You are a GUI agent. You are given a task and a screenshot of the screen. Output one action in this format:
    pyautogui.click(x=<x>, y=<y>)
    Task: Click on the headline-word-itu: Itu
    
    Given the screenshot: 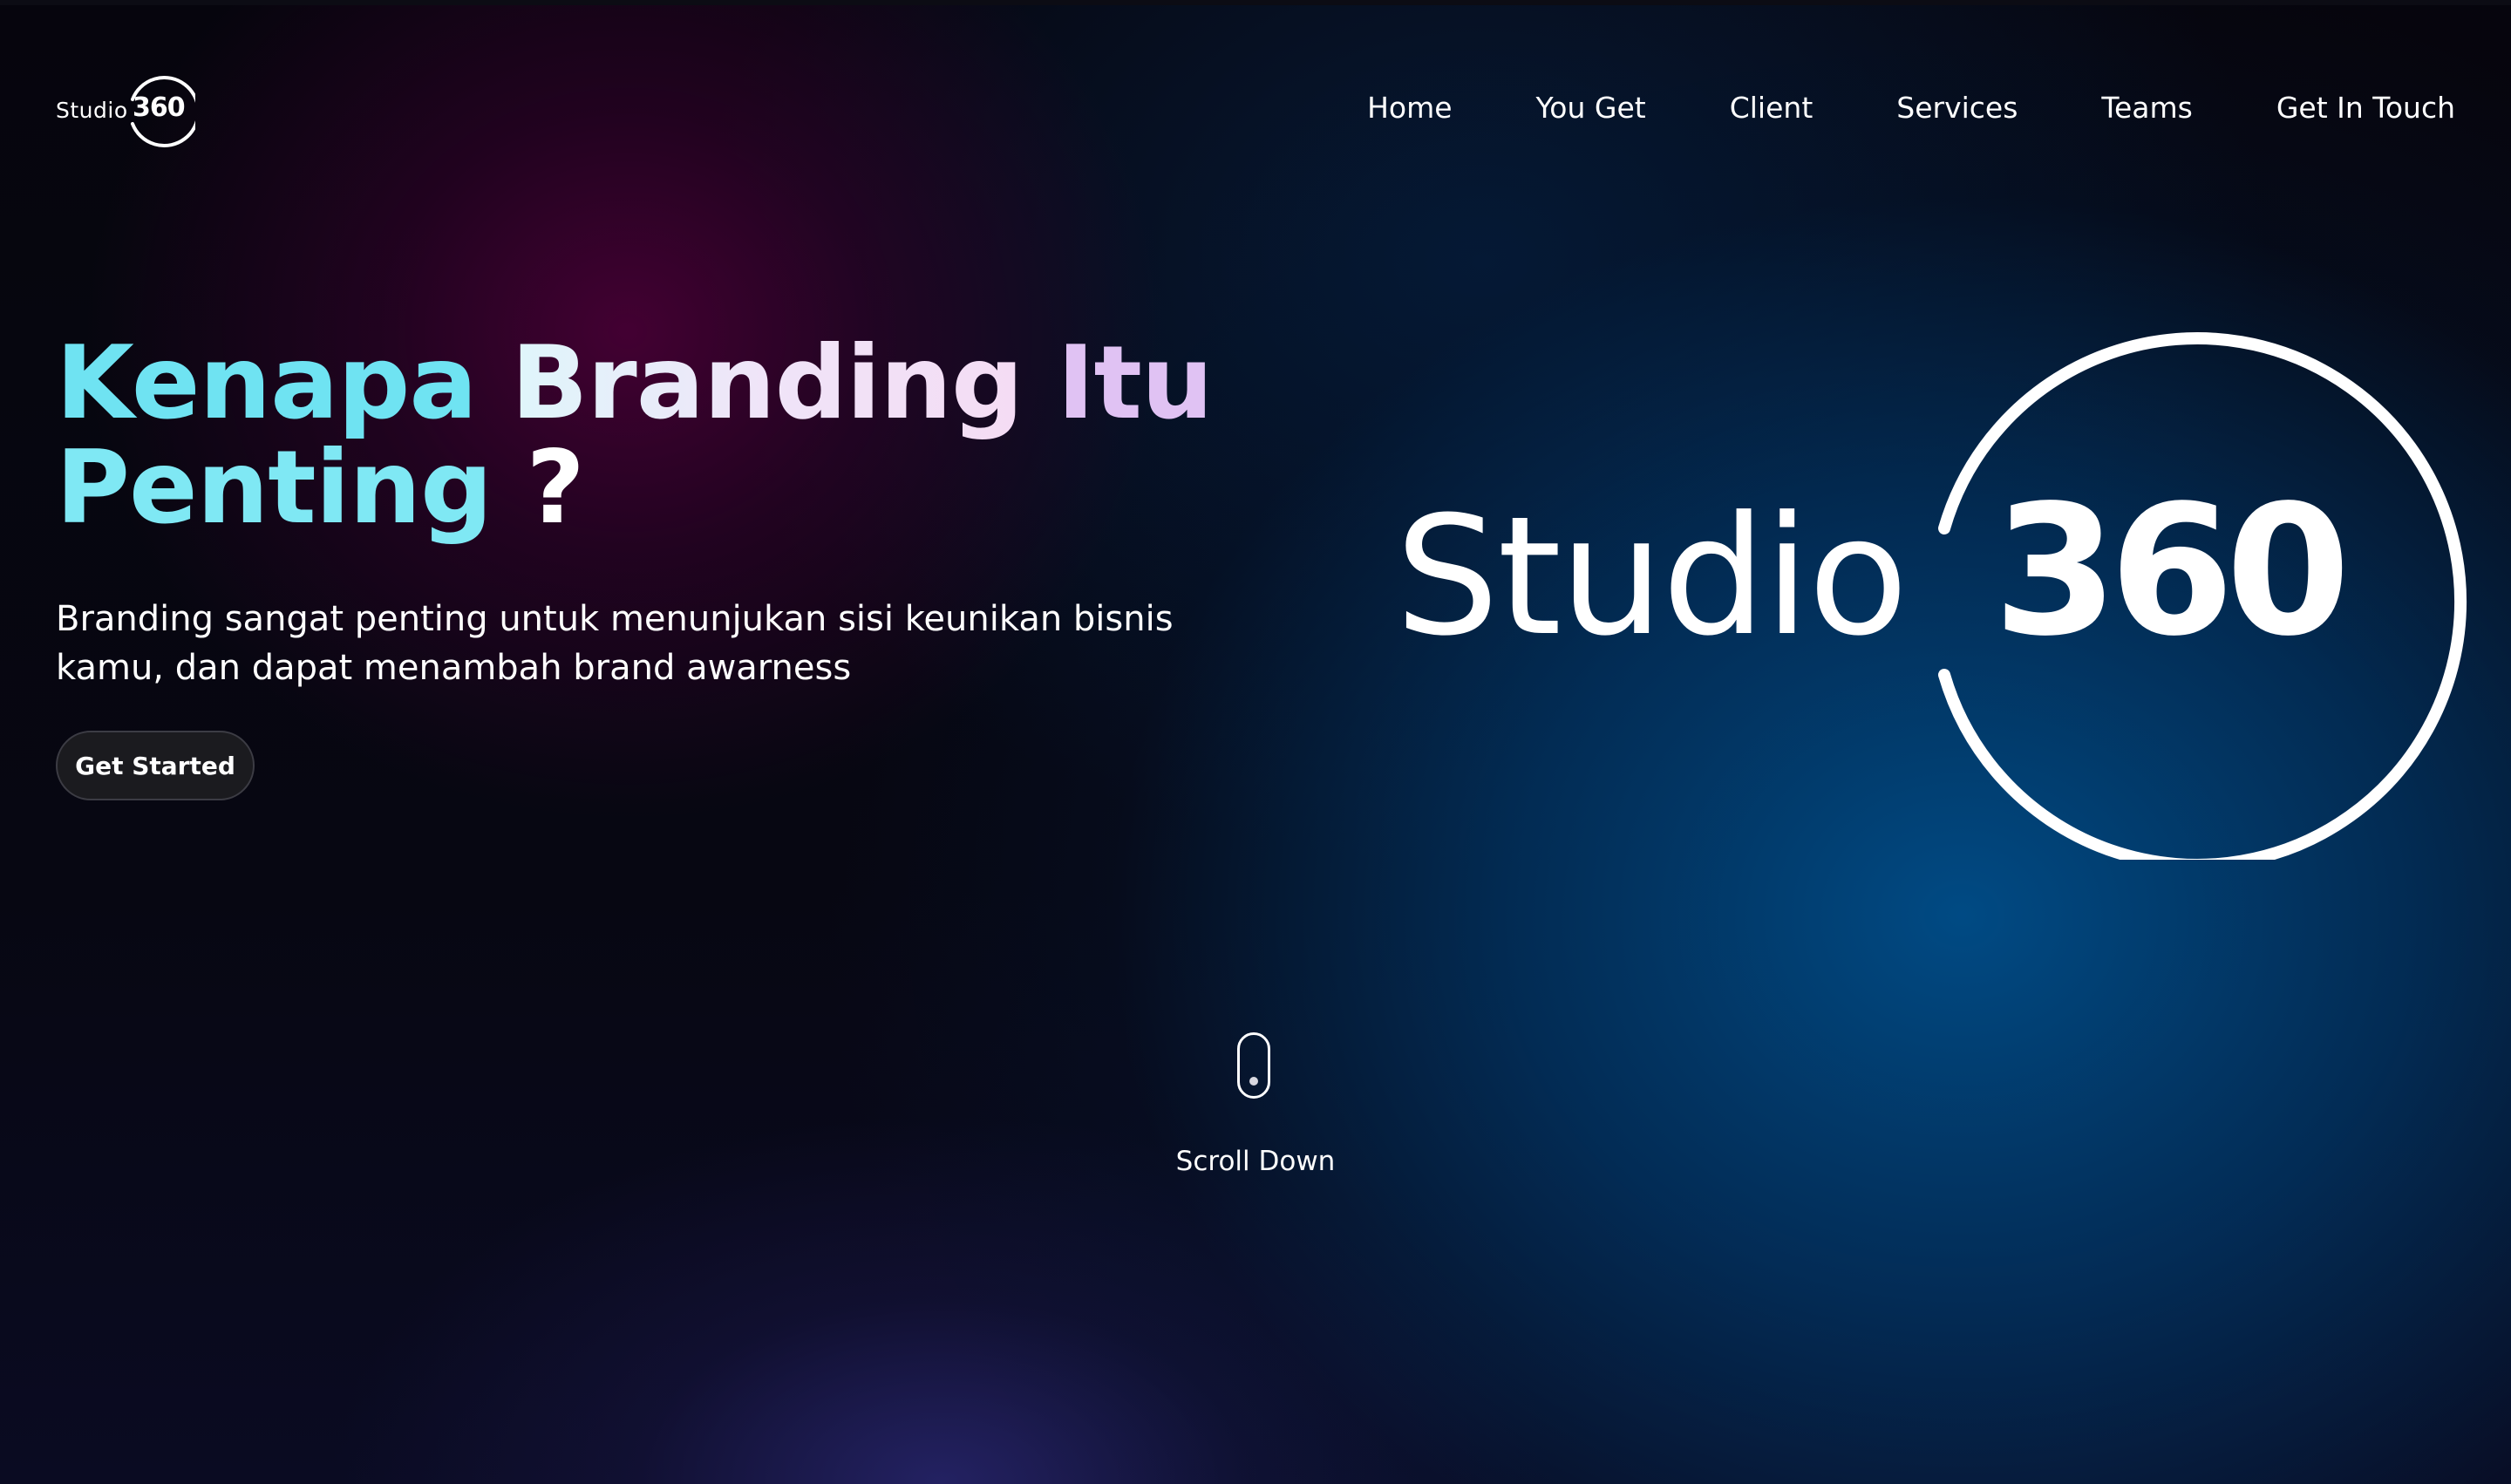 What is the action you would take?
    pyautogui.click(x=1135, y=383)
    